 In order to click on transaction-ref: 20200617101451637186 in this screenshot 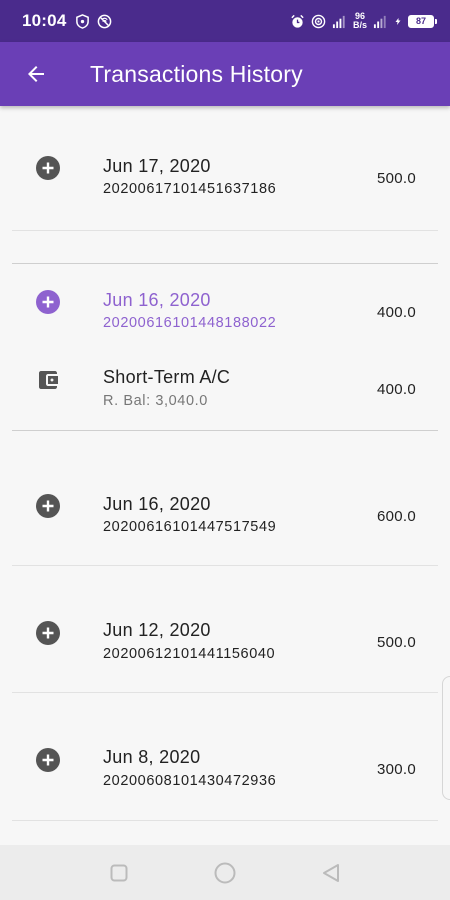, I will do `click(190, 189)`.